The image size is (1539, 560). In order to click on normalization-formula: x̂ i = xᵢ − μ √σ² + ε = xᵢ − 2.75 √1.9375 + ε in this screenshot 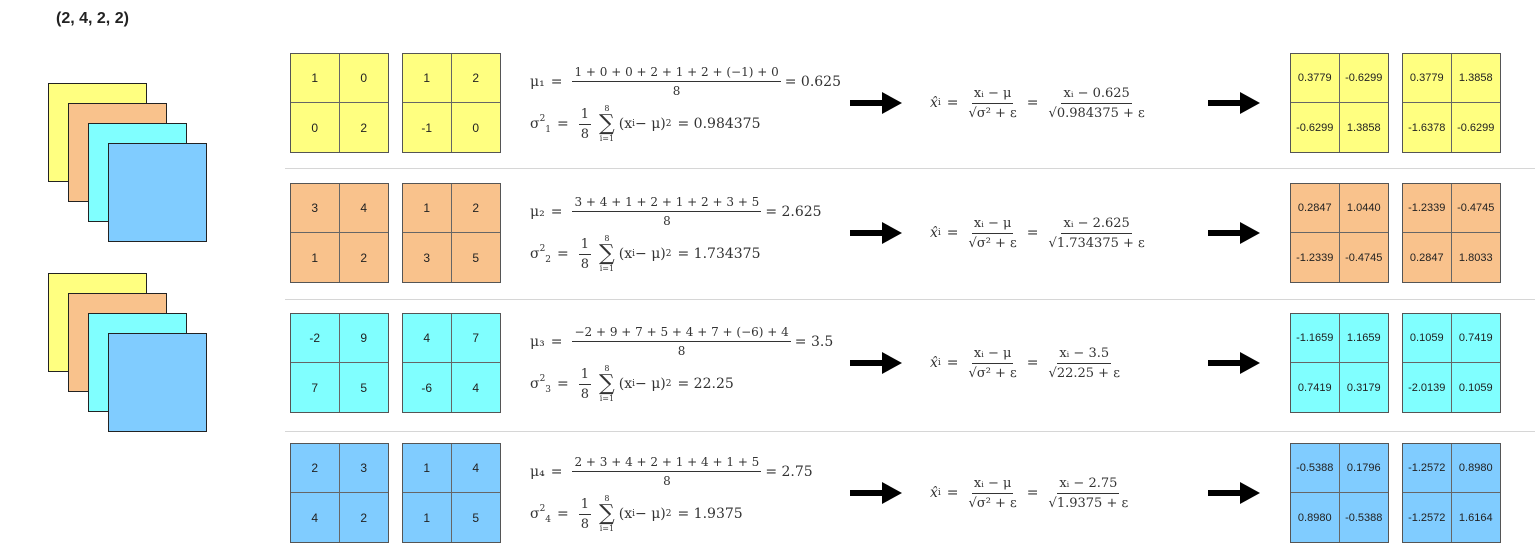, I will do `click(1031, 493)`.